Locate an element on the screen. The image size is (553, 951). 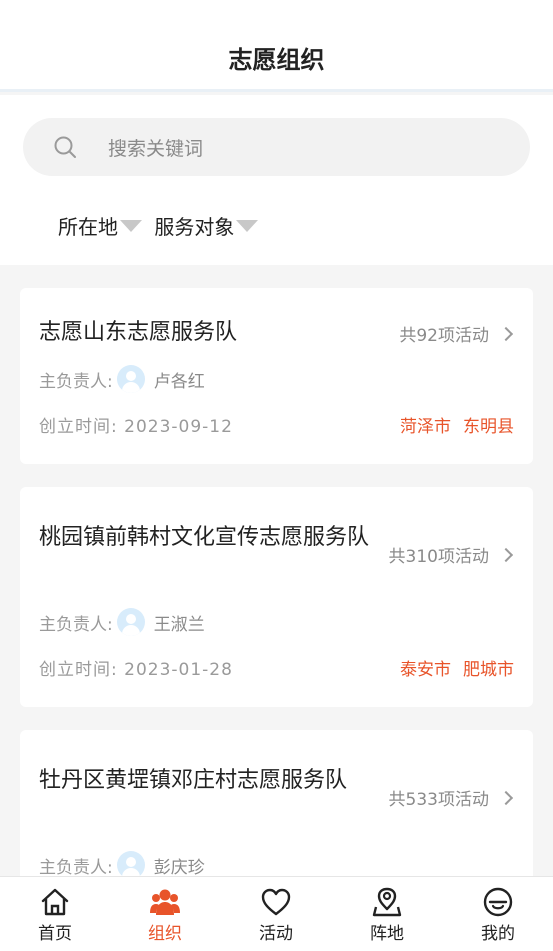
tab-mine-label: 我的 is located at coordinates (498, 934).